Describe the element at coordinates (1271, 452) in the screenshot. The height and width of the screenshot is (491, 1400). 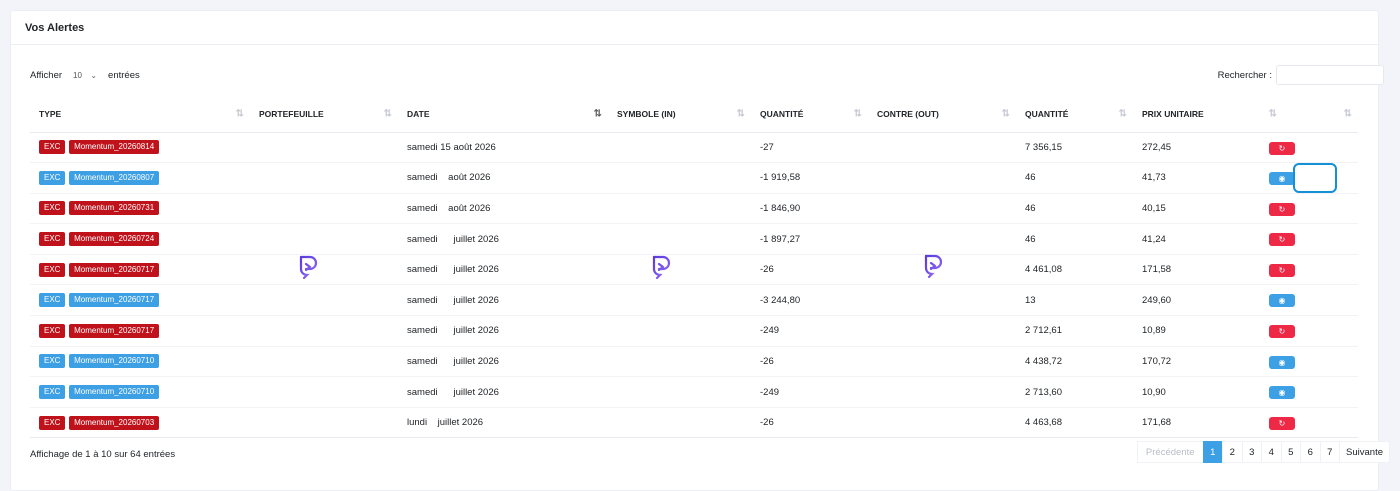
I see `pagination-page-4: 4` at that location.